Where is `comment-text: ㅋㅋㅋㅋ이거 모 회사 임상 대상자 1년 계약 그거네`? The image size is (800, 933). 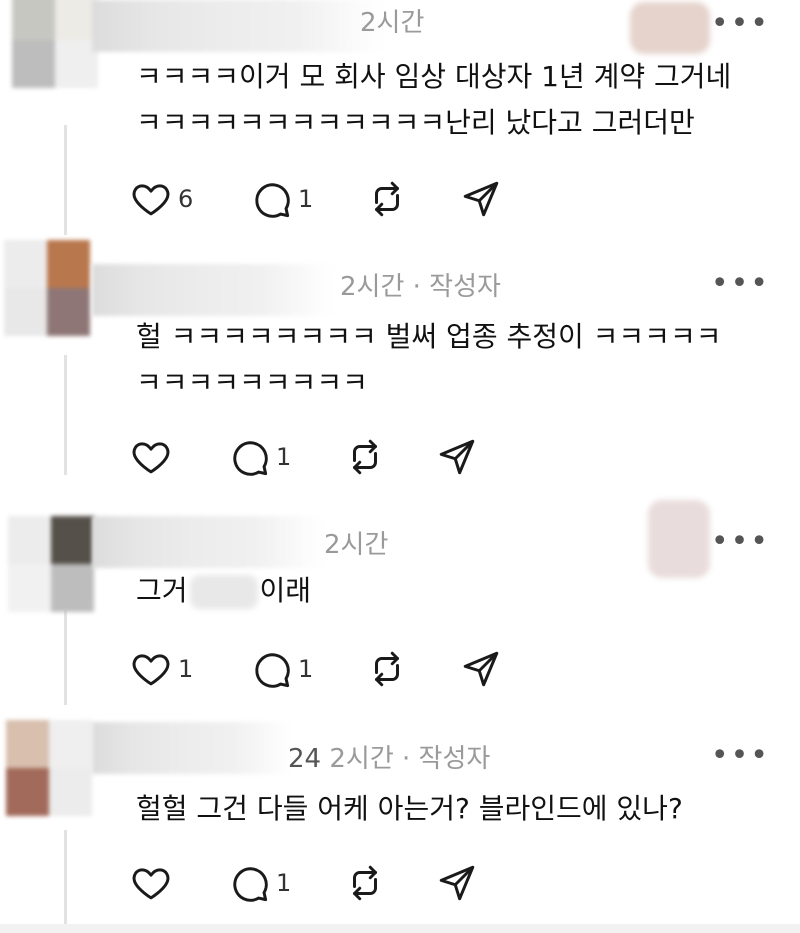
comment-text: ㅋㅋㅋㅋ이거 모 회사 임상 대상자 1년 계약 그거네 is located at coordinates (434, 76).